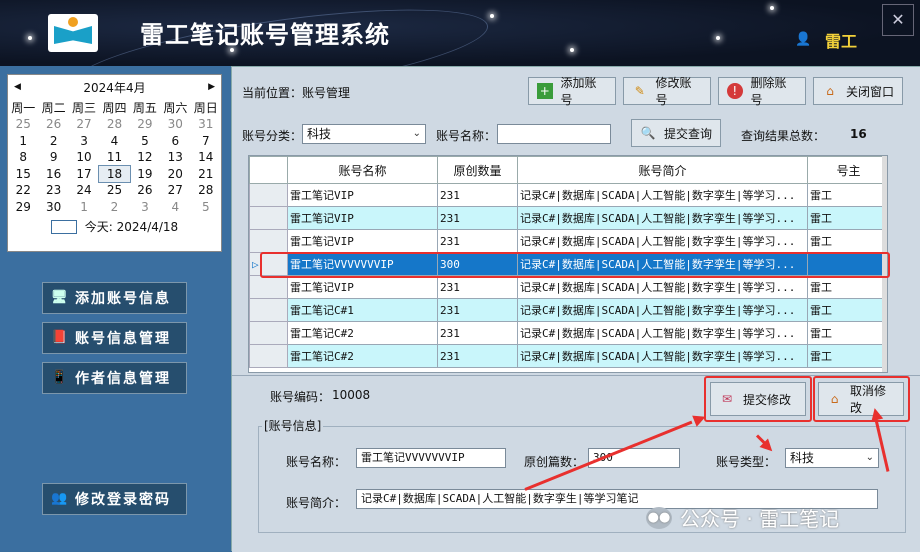 The image size is (920, 552). I want to click on calendar-day: 16, so click(53, 174).